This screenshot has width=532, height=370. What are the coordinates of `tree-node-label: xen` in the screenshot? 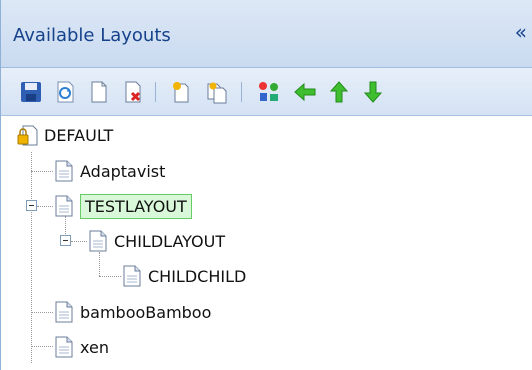 It's located at (94, 347).